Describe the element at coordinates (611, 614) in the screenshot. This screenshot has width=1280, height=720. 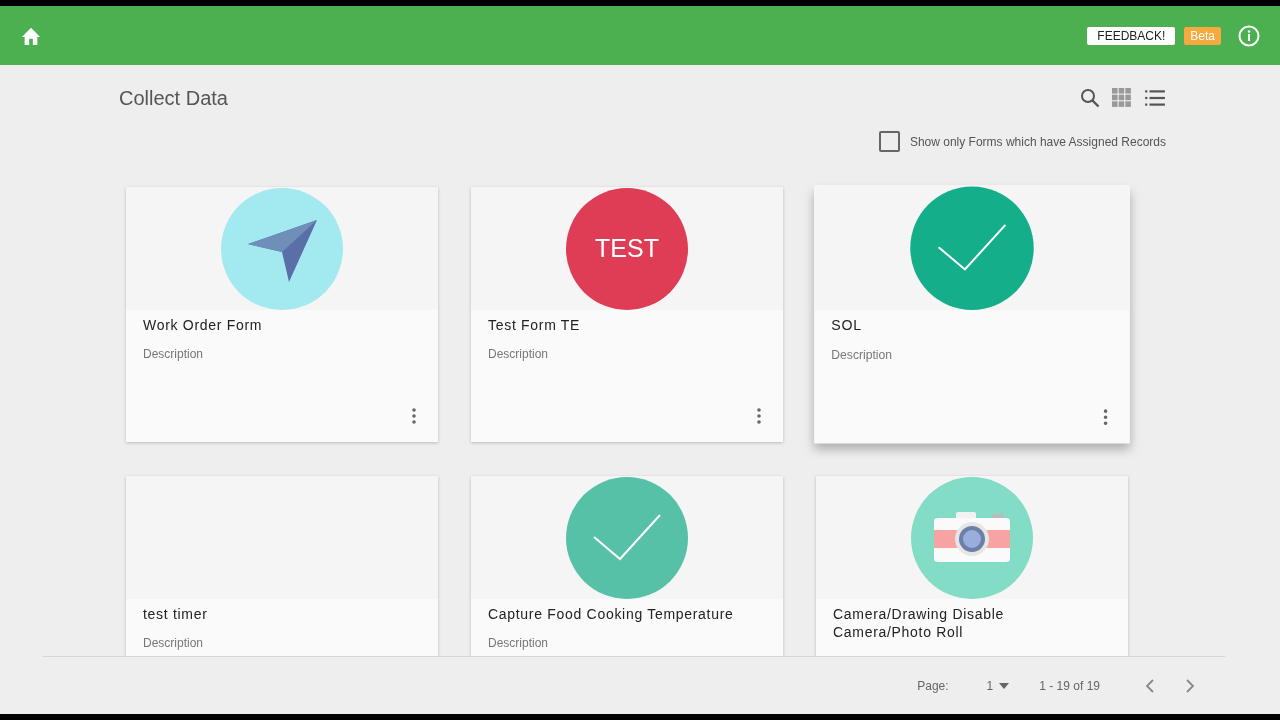
I see `card-title: Capture Food Cooking Temperature` at that location.